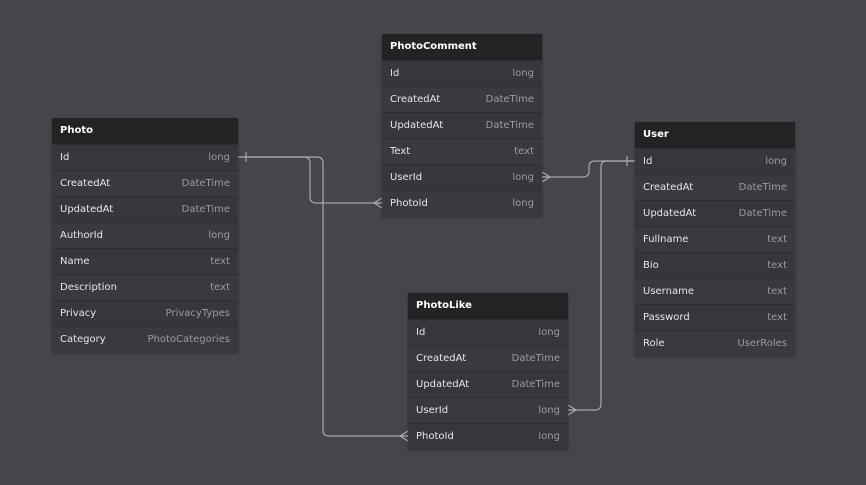 The width and height of the screenshot is (866, 485). Describe the element at coordinates (666, 239) in the screenshot. I see `field-name: Fullname` at that location.